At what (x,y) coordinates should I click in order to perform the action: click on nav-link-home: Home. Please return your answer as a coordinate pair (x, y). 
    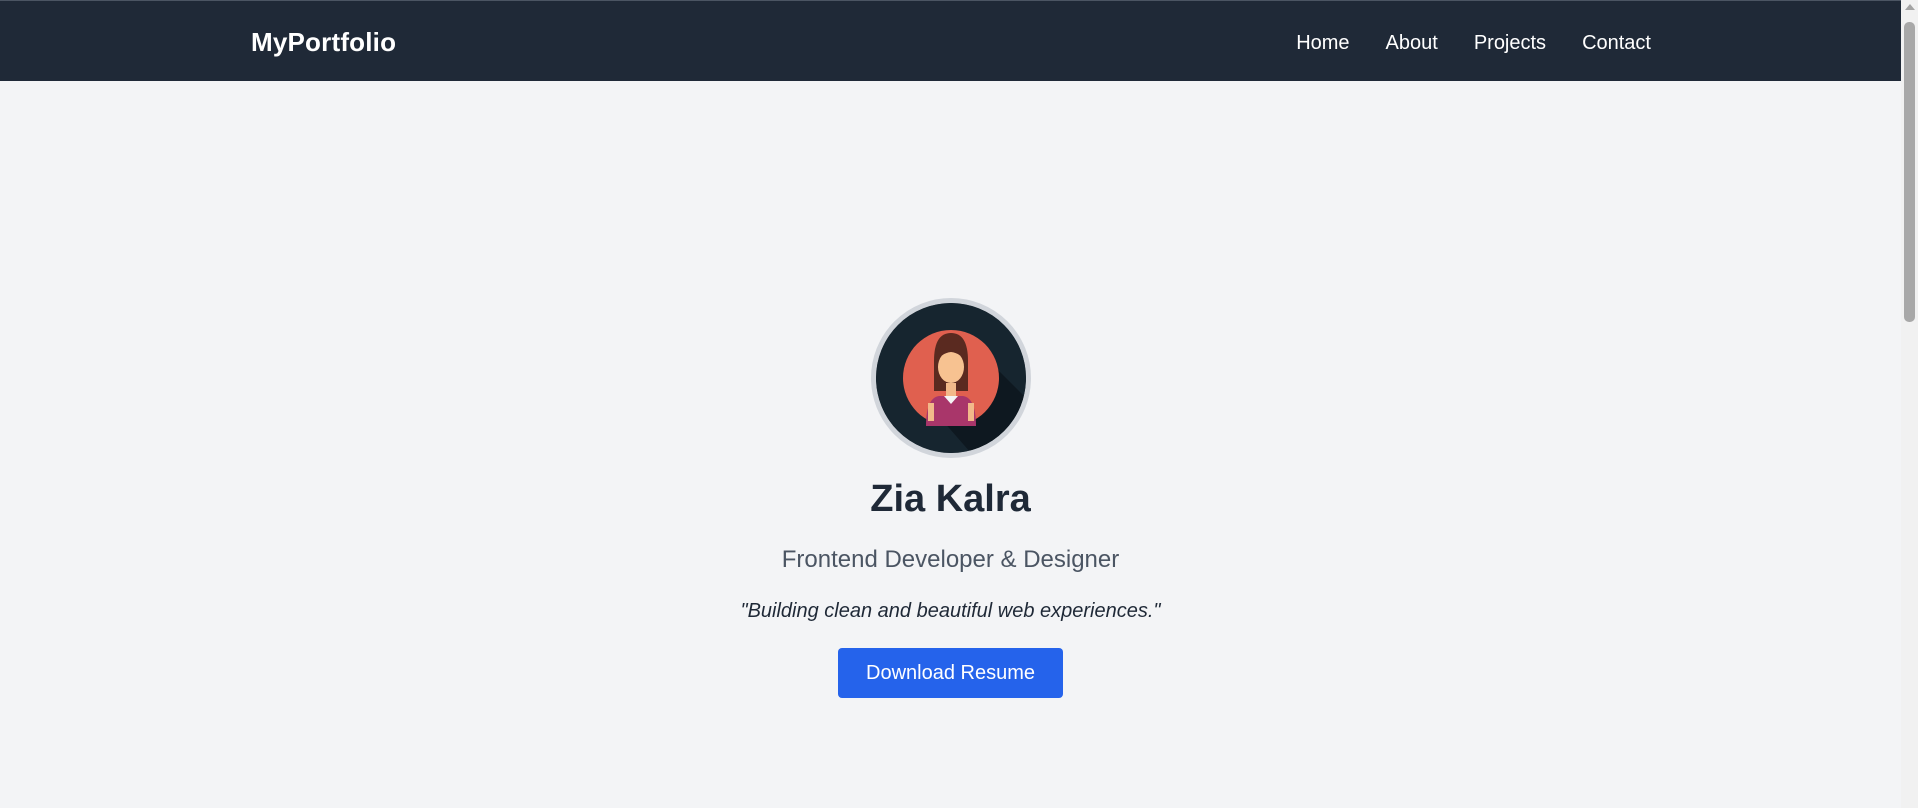
    Looking at the image, I should click on (1322, 43).